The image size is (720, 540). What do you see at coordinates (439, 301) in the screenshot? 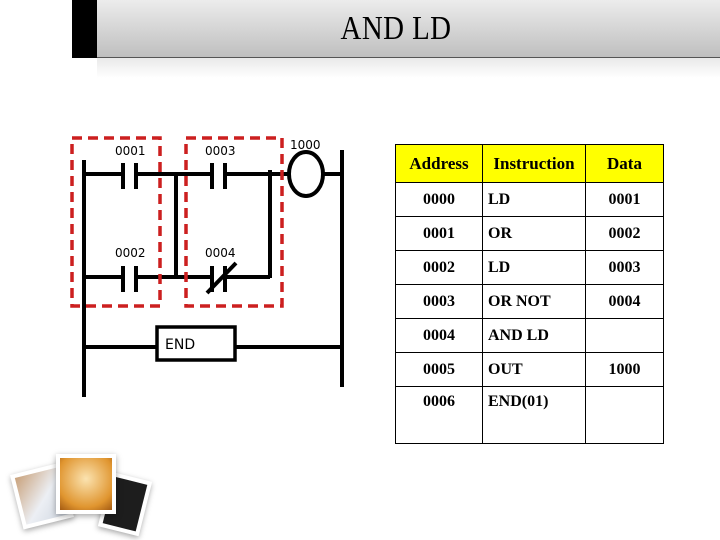
I see `cell-address: 0003` at bounding box center [439, 301].